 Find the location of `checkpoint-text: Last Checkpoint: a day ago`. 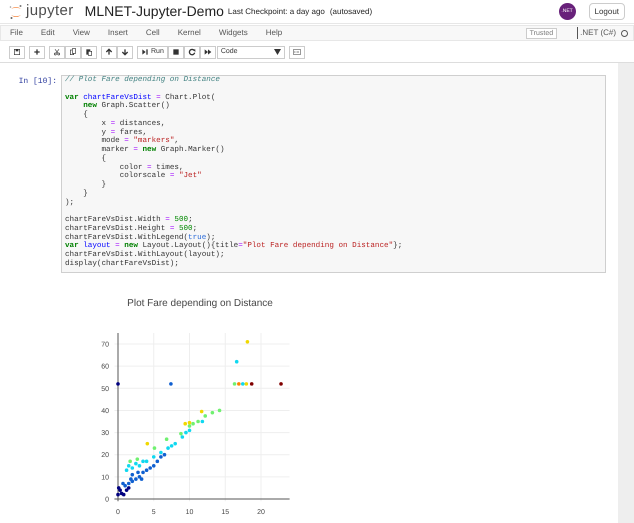

checkpoint-text: Last Checkpoint: a day ago is located at coordinates (276, 12).